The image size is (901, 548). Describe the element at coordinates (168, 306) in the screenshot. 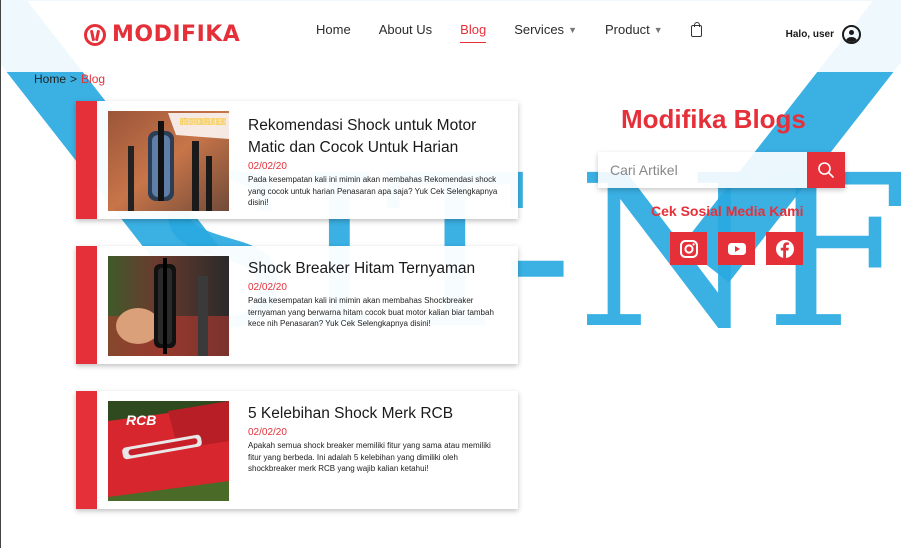

I see `post-thumbnail` at that location.